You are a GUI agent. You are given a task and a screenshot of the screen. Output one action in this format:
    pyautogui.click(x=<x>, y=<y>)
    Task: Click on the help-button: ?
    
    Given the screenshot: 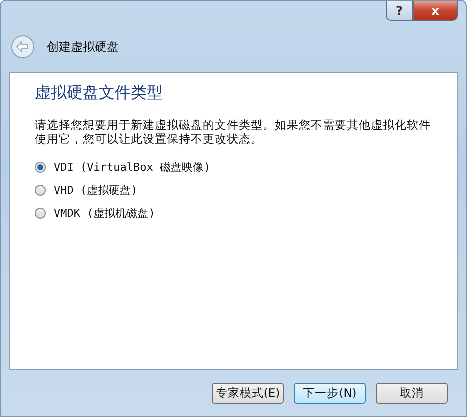 What is the action you would take?
    pyautogui.click(x=399, y=11)
    